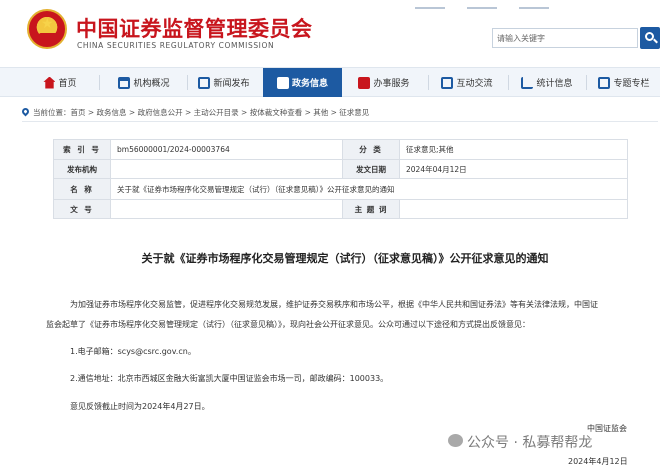 This screenshot has height=469, width=660. Describe the element at coordinates (226, 149) in the screenshot. I see `index-value: bm56000001/2024-00003764` at that location.